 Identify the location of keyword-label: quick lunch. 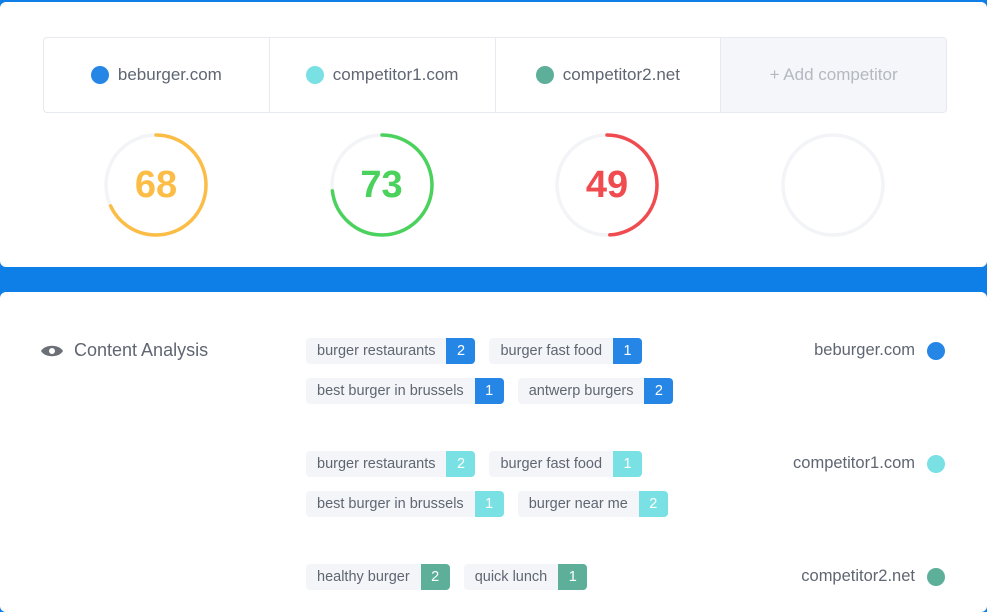
(511, 577).